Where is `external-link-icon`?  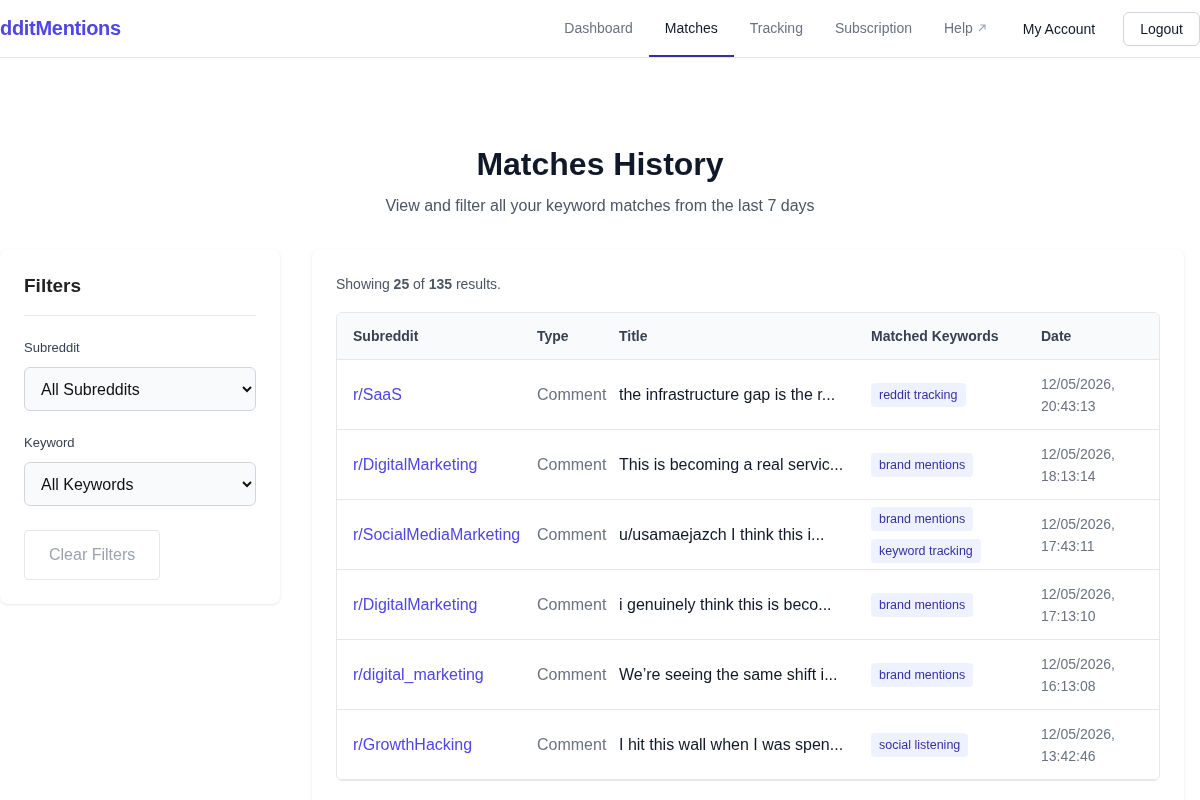 external-link-icon is located at coordinates (981, 27).